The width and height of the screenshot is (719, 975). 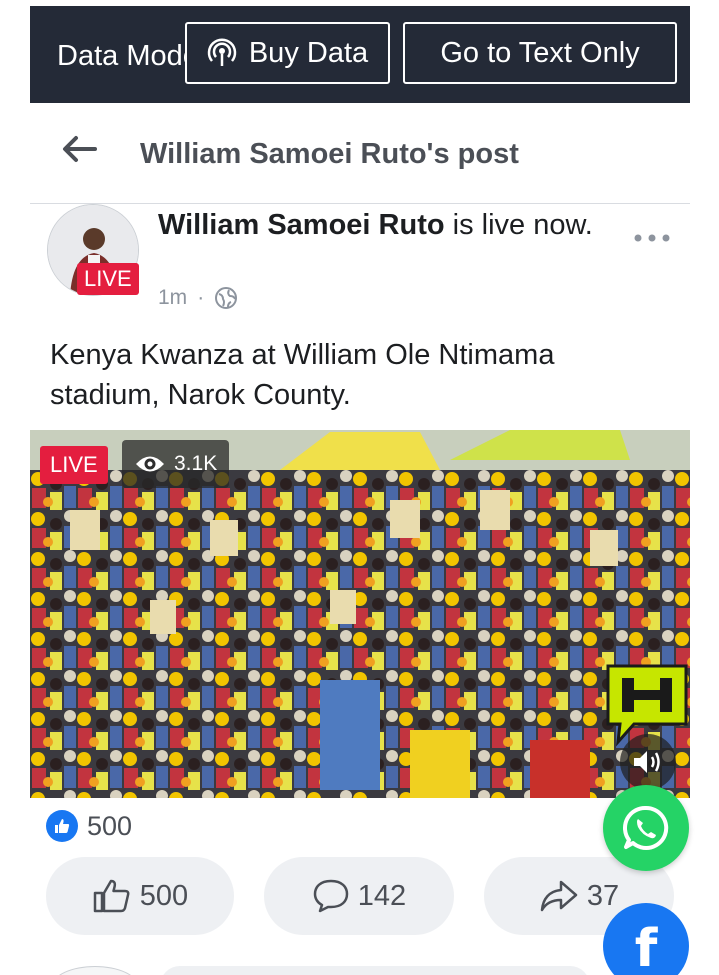 I want to click on share-count: 37, so click(x=603, y=895).